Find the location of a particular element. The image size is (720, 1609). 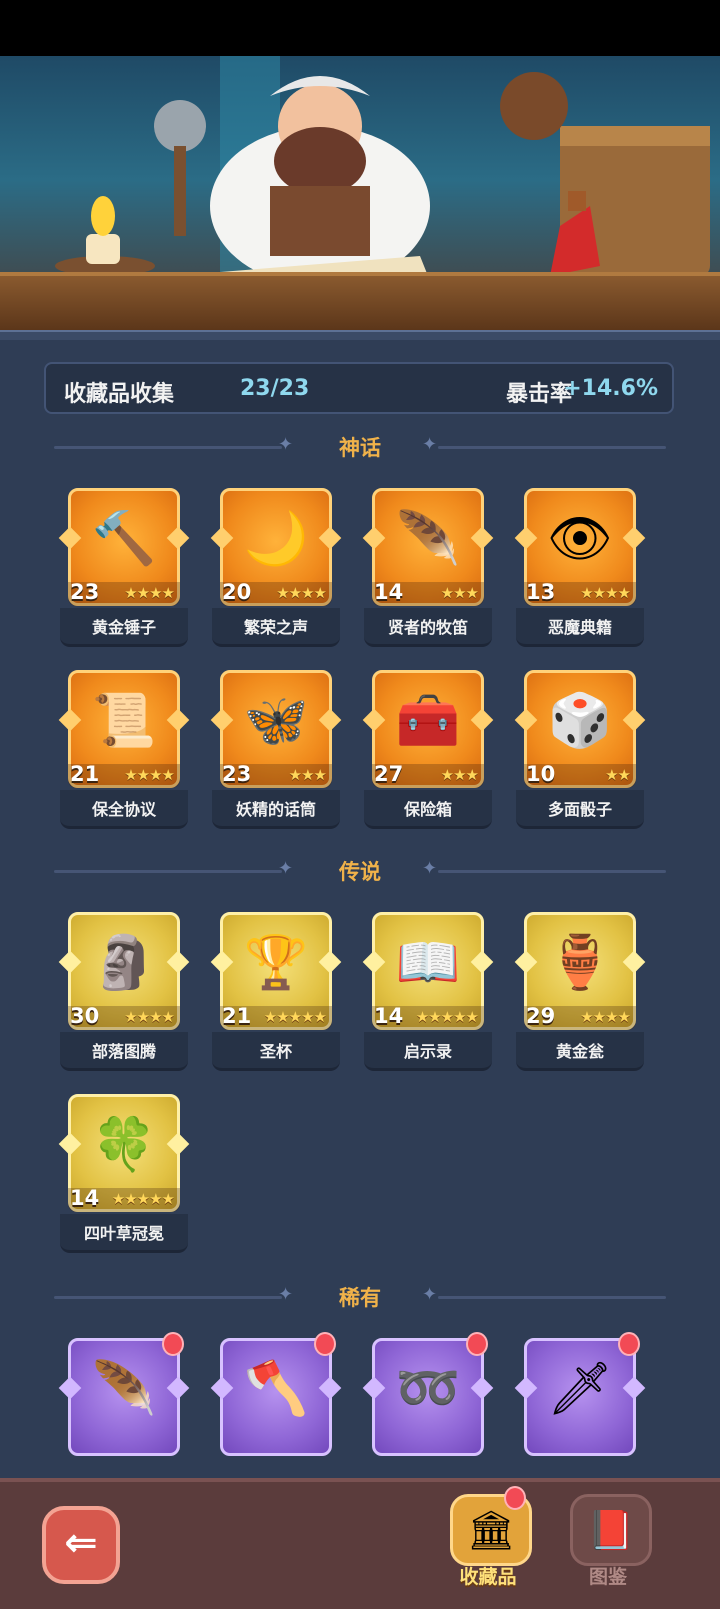

collectible-card: ➿ is located at coordinates (428, 1405).